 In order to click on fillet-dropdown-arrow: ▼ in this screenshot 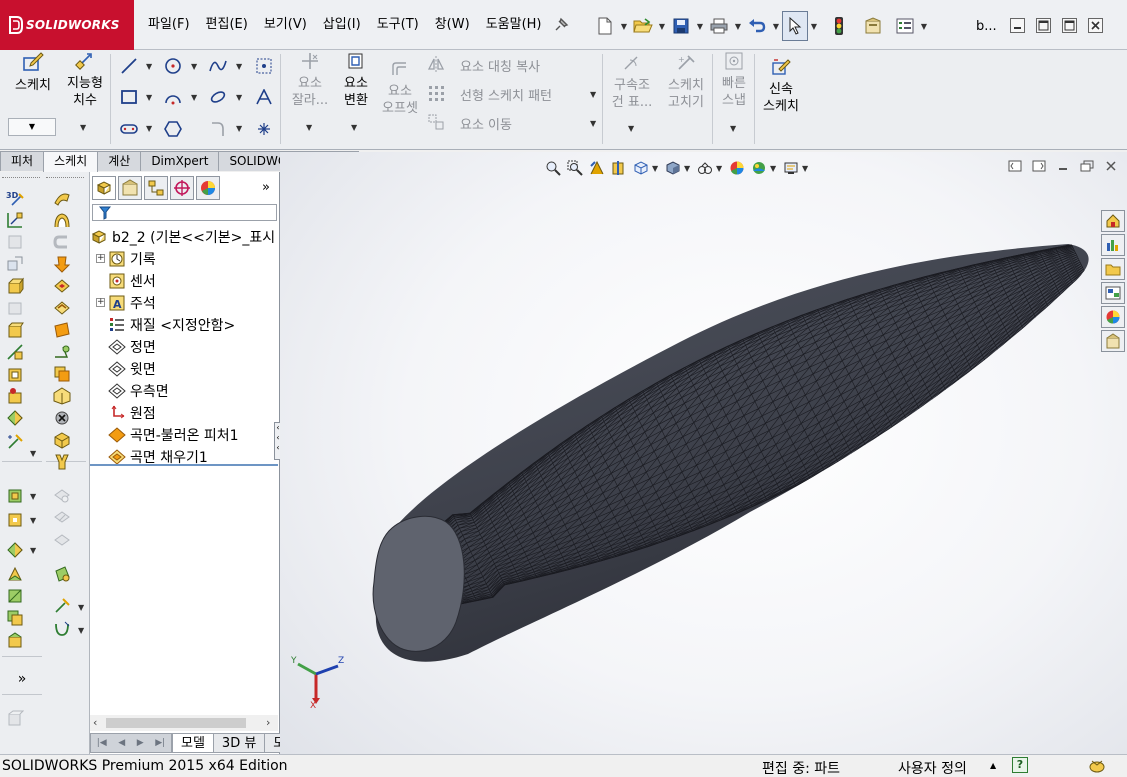, I will do `click(239, 128)`.